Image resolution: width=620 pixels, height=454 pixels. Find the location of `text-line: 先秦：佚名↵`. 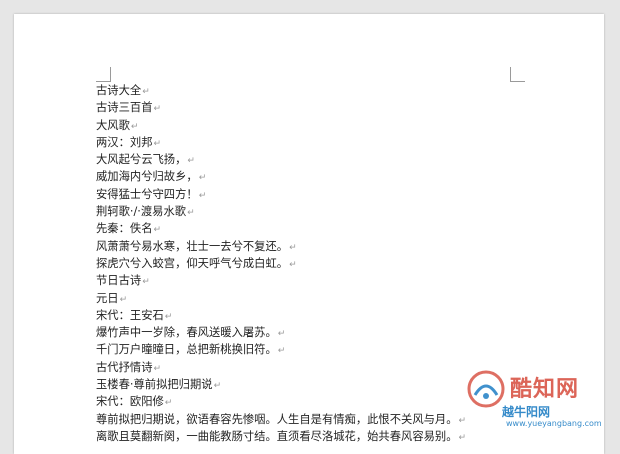

text-line: 先秦：佚名↵ is located at coordinates (129, 229).